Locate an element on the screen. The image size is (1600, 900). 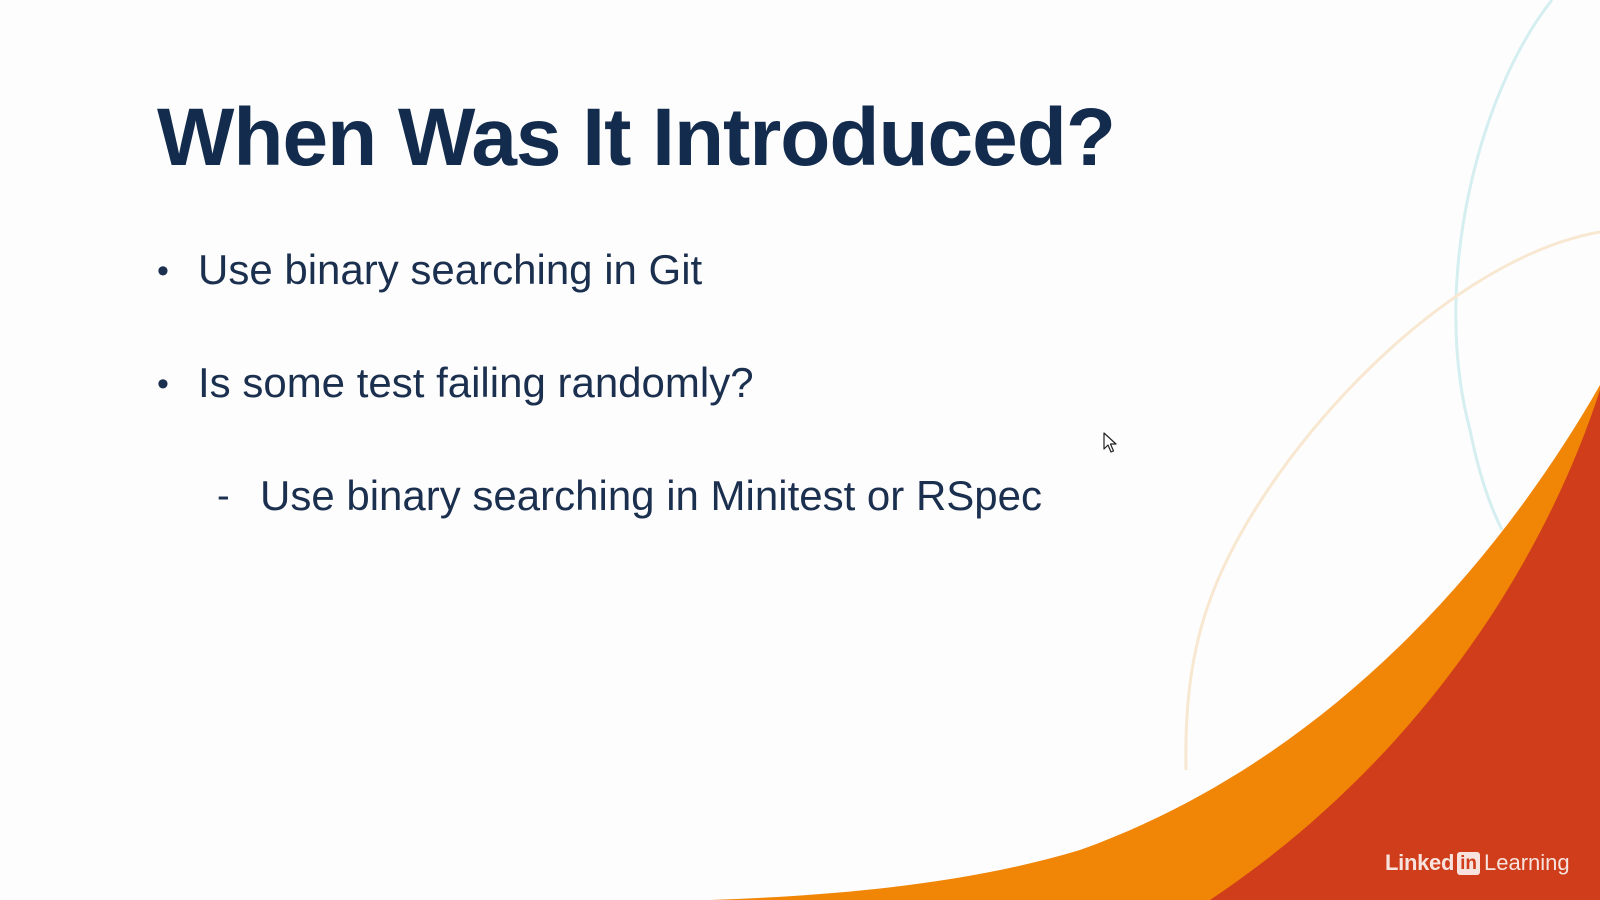
teal-arc is located at coordinates (1504, 265).